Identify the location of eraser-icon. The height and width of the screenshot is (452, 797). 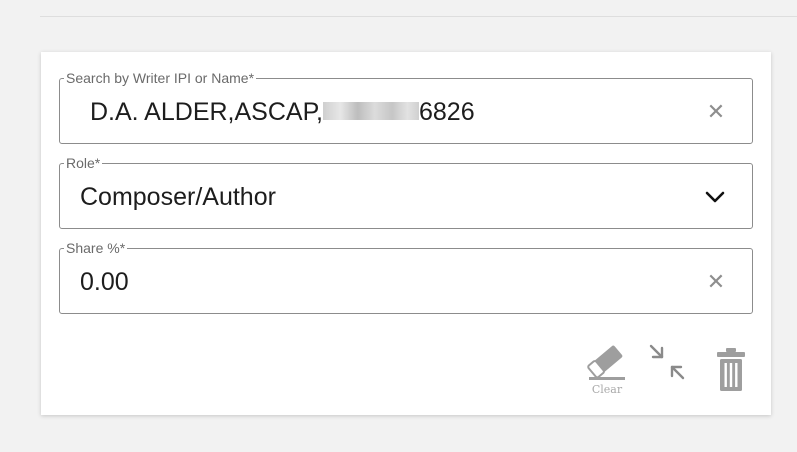
(606, 362).